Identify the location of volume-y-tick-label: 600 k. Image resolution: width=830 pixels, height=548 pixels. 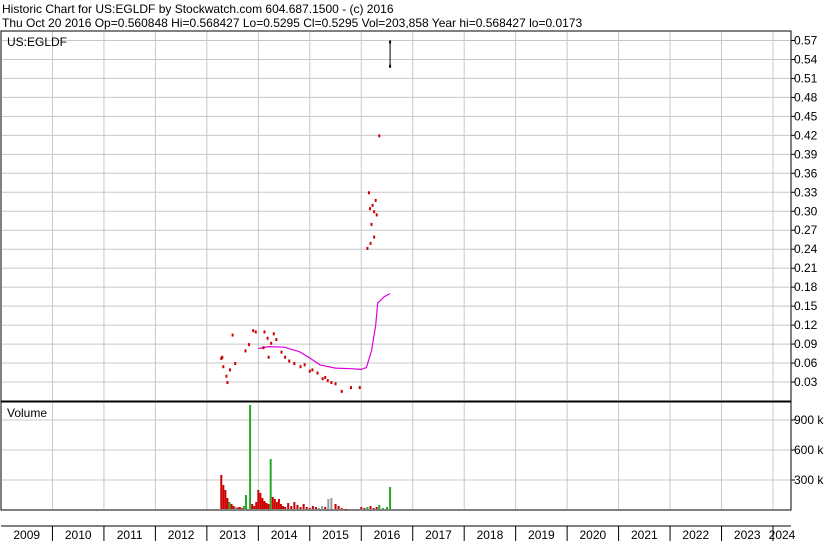
(809, 450).